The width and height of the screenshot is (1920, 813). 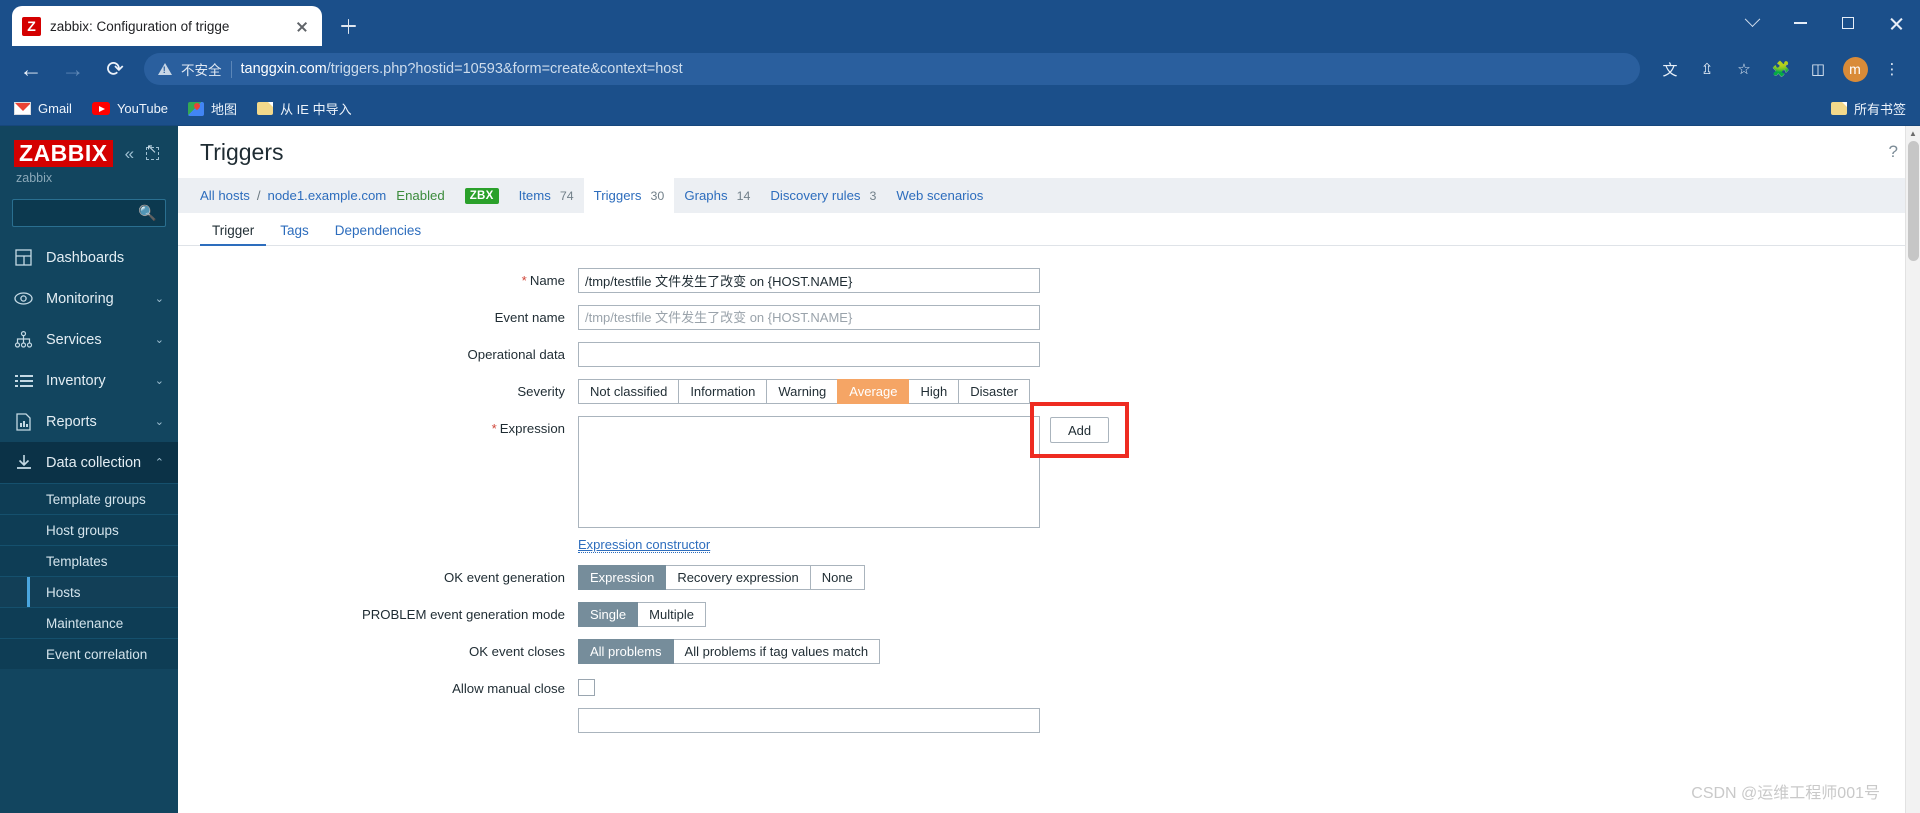 I want to click on expression-constructor-link: Expression constructor, so click(x=644, y=545).